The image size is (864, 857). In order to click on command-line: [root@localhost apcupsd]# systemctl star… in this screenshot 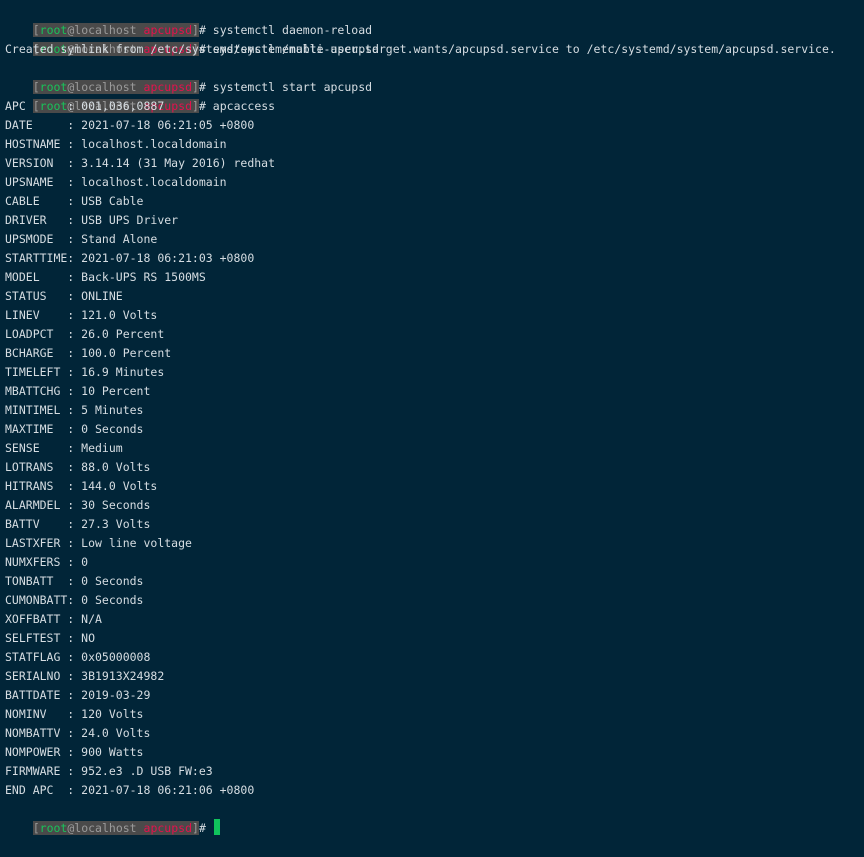, I will do `click(433, 76)`.